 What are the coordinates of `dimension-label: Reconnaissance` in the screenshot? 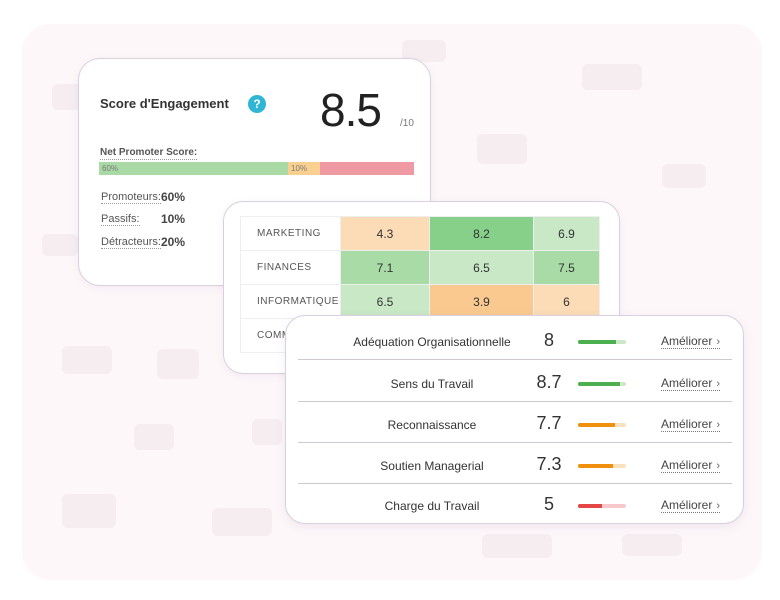 It's located at (432, 425).